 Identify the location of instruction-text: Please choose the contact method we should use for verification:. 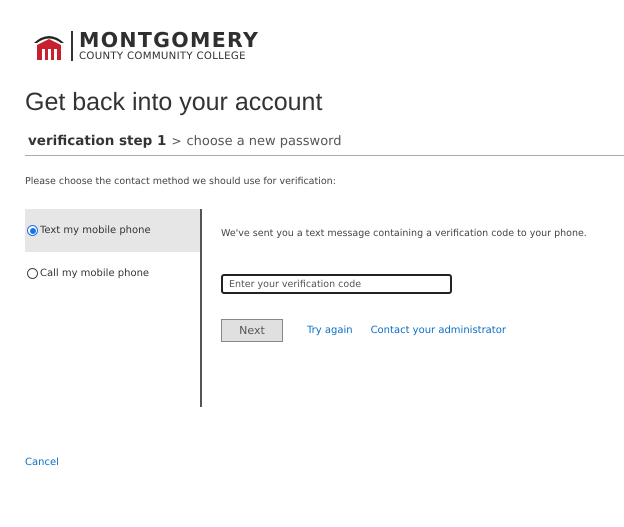
(181, 181).